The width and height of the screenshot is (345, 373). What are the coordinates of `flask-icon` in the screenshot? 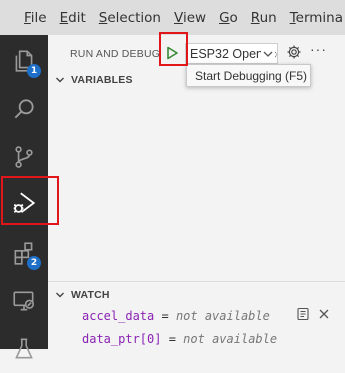 It's located at (24, 348).